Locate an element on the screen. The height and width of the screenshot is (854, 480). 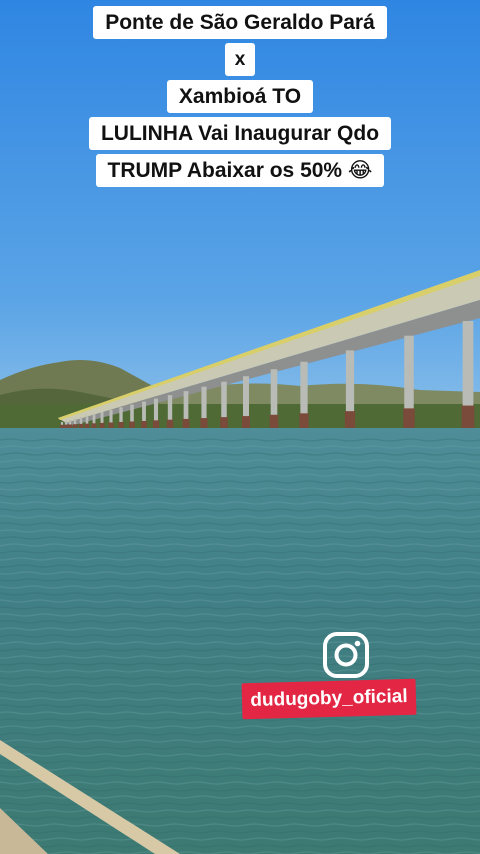
caption-line-2: x is located at coordinates (240, 59).